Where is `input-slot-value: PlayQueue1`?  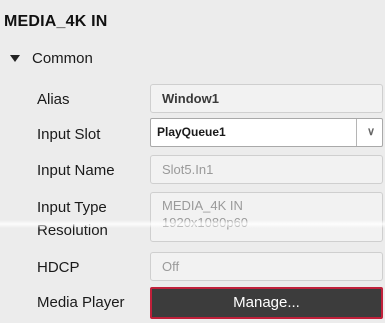 input-slot-value: PlayQueue1 is located at coordinates (191, 132).